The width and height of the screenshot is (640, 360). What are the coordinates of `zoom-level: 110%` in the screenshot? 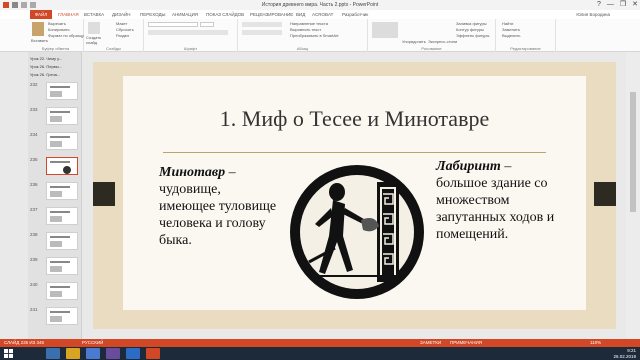 It's located at (595, 342).